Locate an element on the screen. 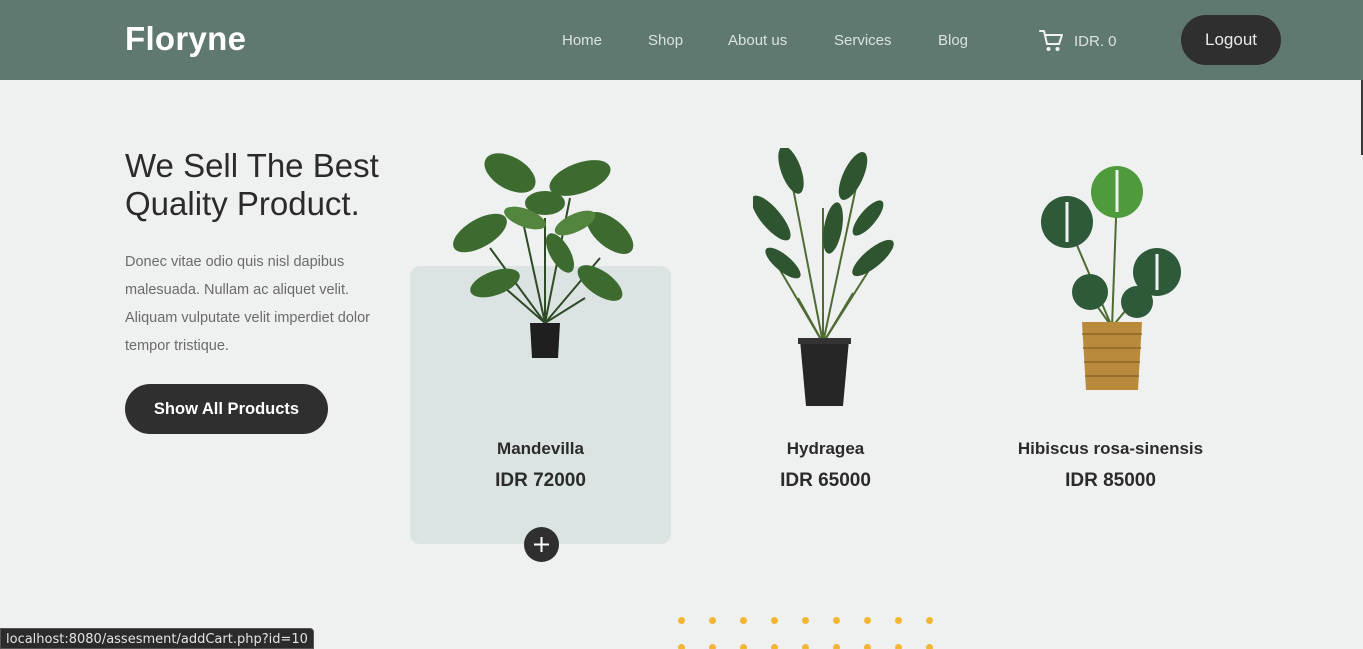  product-name: Mandevilla is located at coordinates (540, 448).